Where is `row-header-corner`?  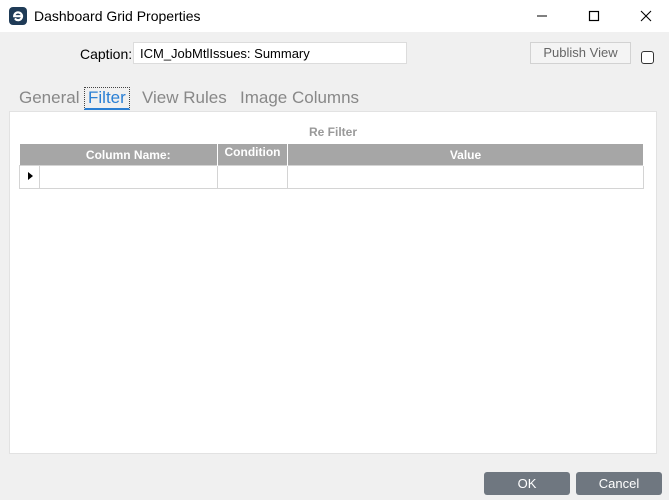
row-header-corner is located at coordinates (29, 155).